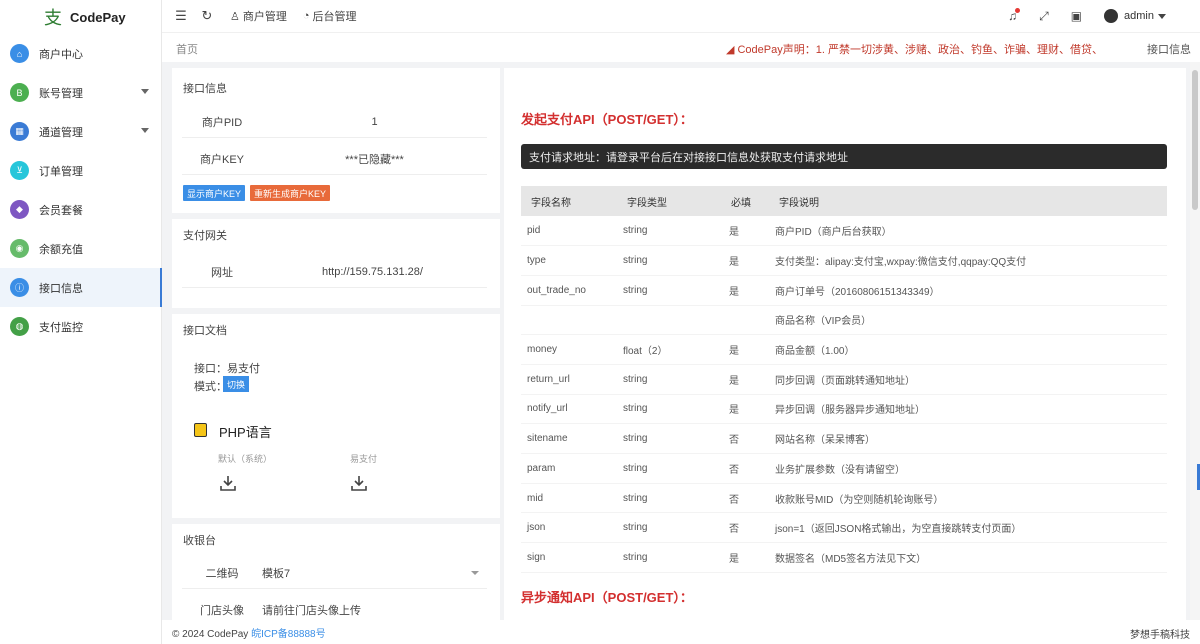 The width and height of the screenshot is (1200, 644). I want to click on table-row: pid string 是商户PID（商户后台获取）, so click(844, 231).